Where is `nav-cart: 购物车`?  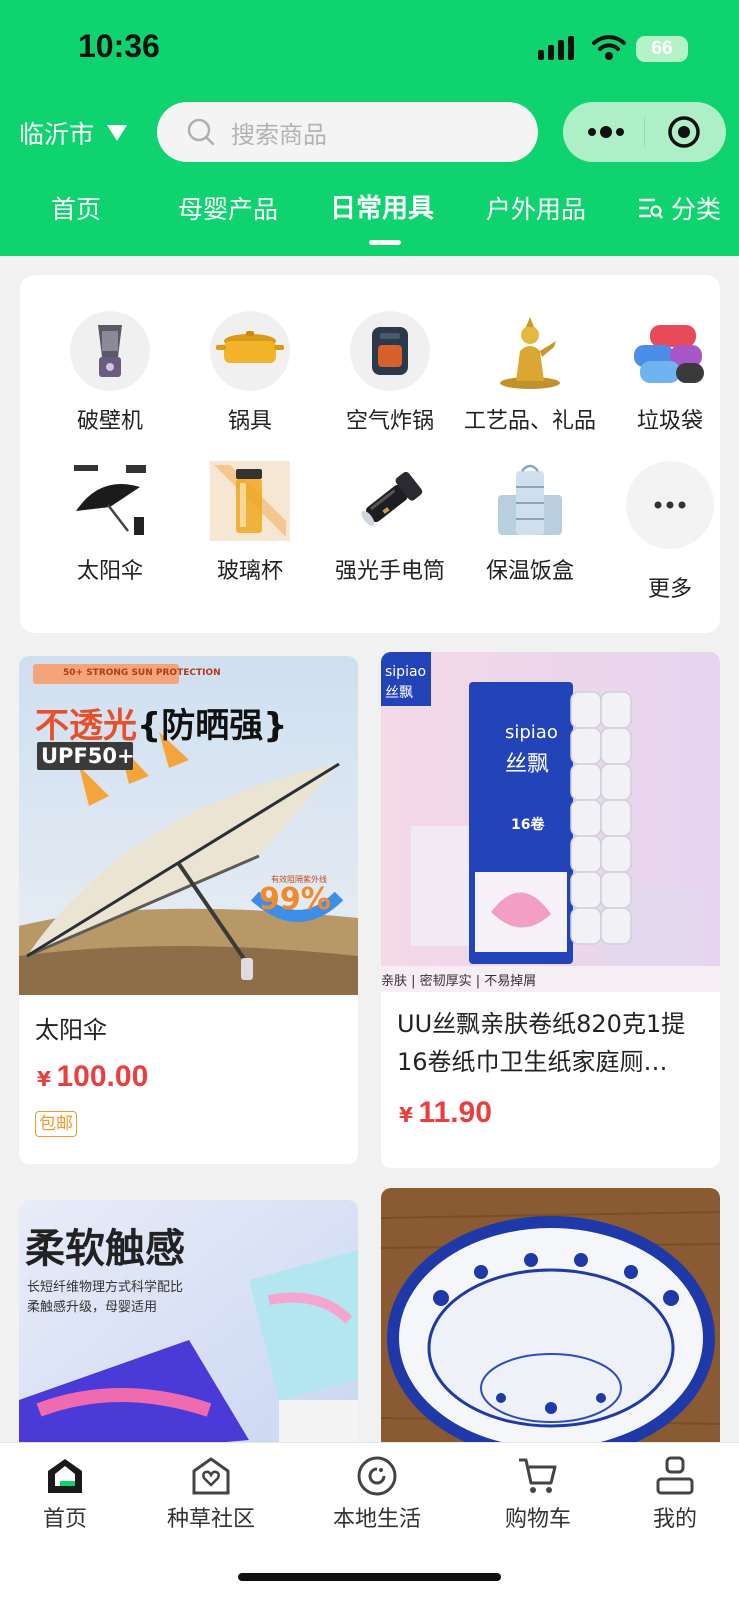 nav-cart: 购物车 is located at coordinates (538, 1494).